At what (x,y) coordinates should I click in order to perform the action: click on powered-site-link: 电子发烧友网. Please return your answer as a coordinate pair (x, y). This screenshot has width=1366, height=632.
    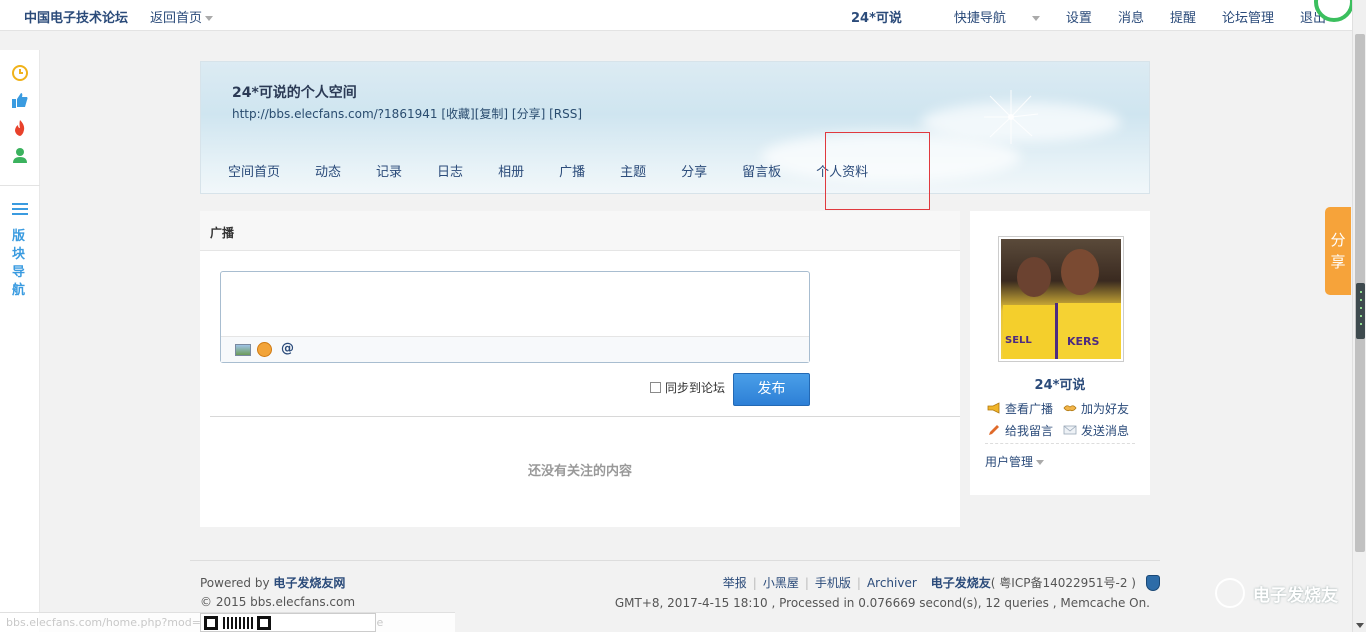
    Looking at the image, I should click on (309, 583).